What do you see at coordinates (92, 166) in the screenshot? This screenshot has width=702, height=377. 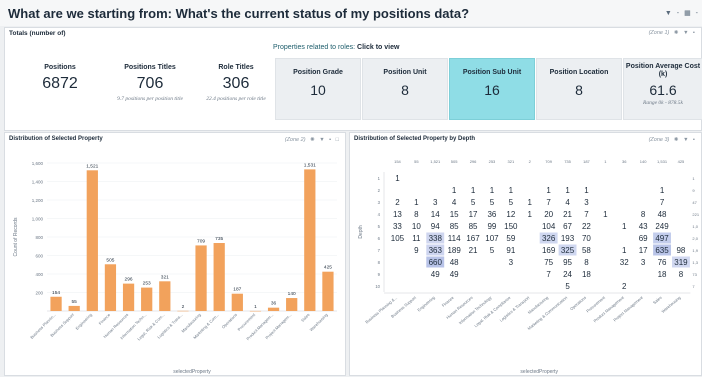 I see `bar-value-label: 1,521` at bounding box center [92, 166].